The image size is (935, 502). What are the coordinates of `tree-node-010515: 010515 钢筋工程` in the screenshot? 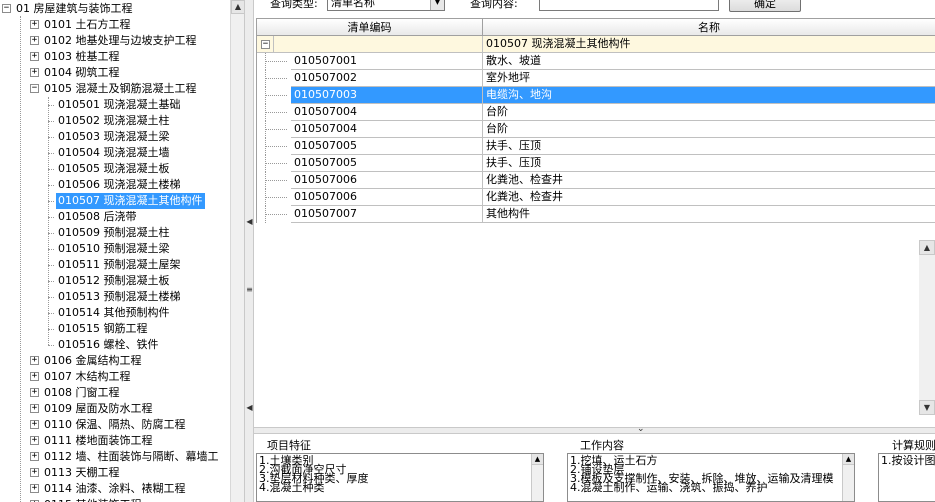 It's located at (115, 329).